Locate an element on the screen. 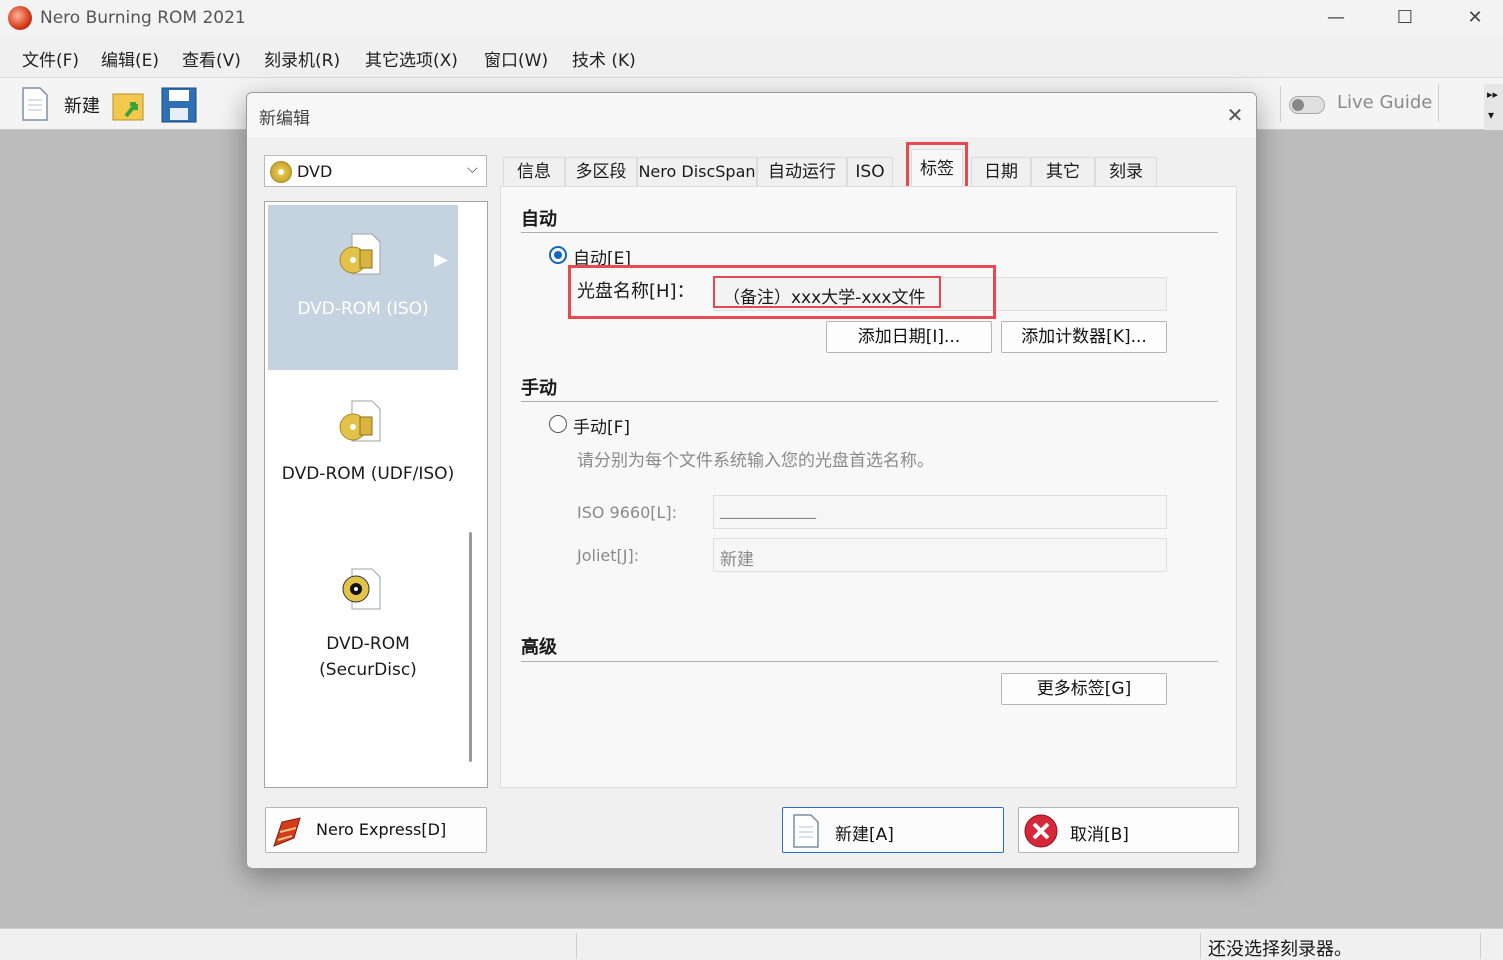 This screenshot has height=960, width=1503. nero-app-icon is located at coordinates (20, 18).